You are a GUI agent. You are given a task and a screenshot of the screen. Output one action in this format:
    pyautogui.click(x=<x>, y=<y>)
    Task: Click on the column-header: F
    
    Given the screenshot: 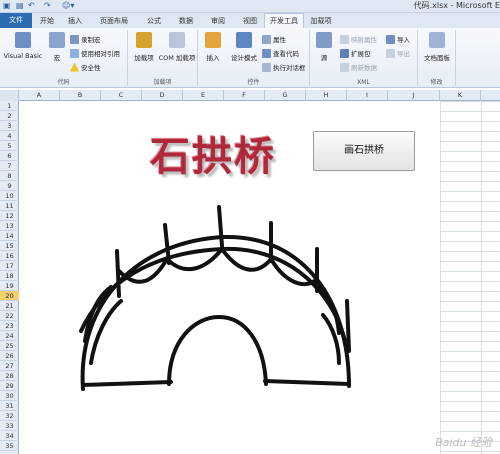 What is the action you would take?
    pyautogui.click(x=244, y=95)
    